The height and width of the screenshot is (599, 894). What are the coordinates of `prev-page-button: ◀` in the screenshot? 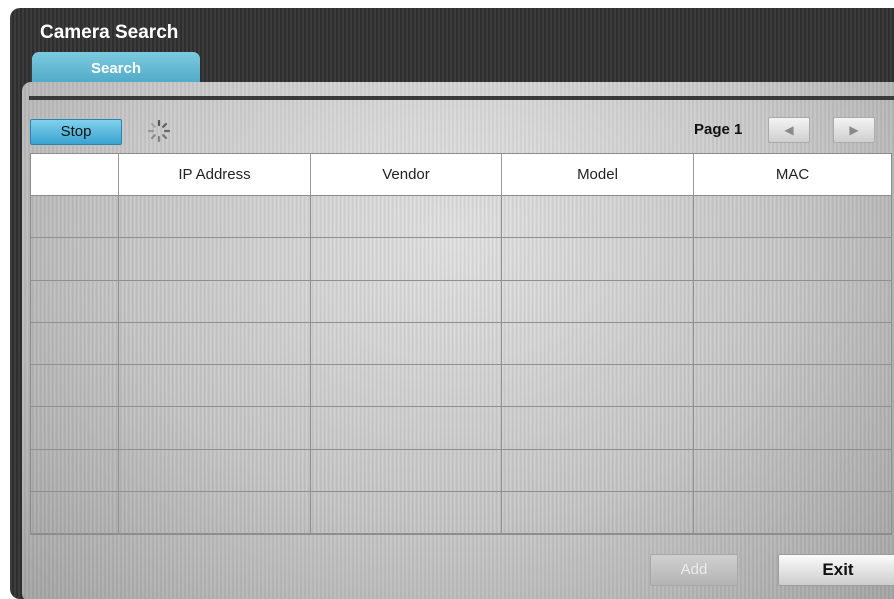 It's located at (789, 130).